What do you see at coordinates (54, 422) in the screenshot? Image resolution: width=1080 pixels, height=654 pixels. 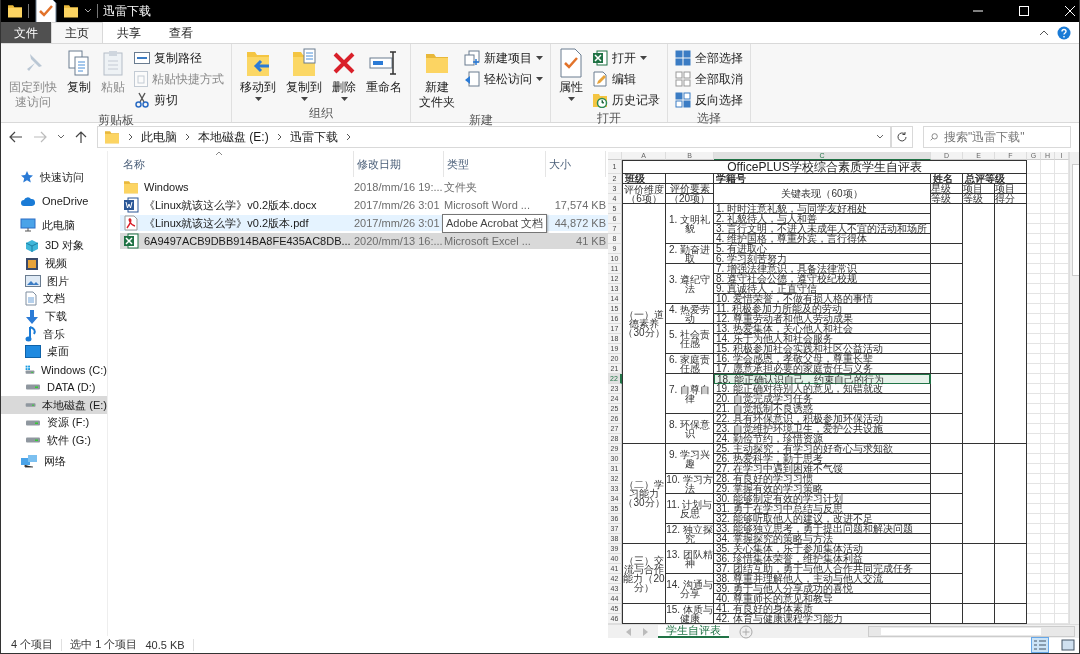 I see `sidebar-item: 资源 (F:)` at bounding box center [54, 422].